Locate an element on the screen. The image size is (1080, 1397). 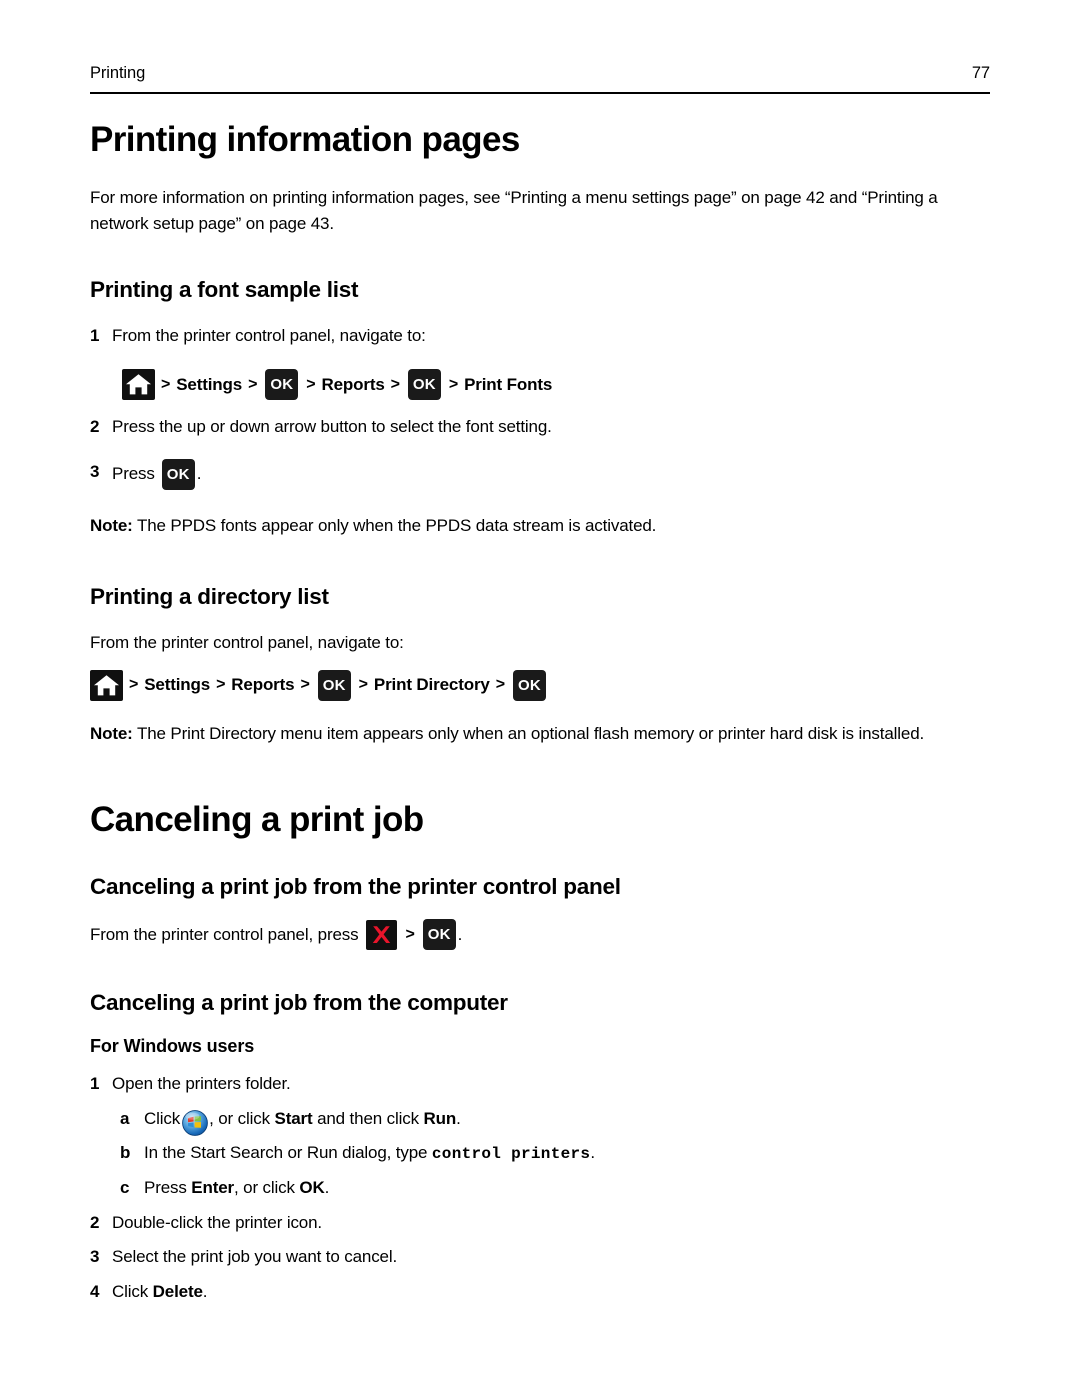
delete-label: Delete is located at coordinates (177, 1291).